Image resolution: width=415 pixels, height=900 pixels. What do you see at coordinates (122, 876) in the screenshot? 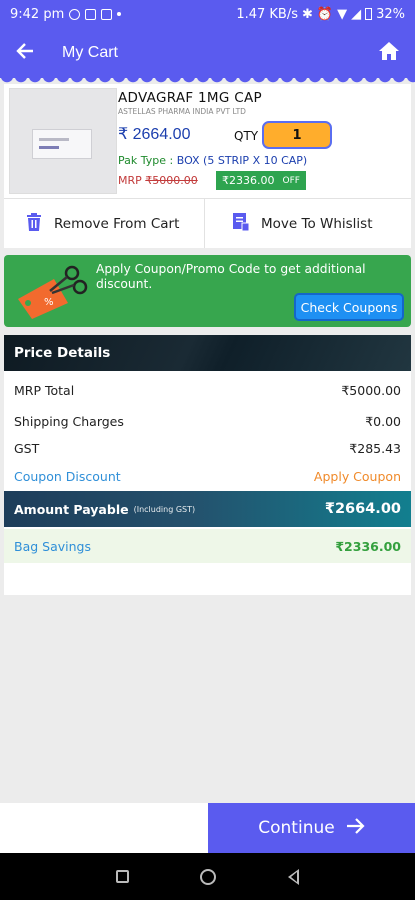
I see `recents-icon` at bounding box center [122, 876].